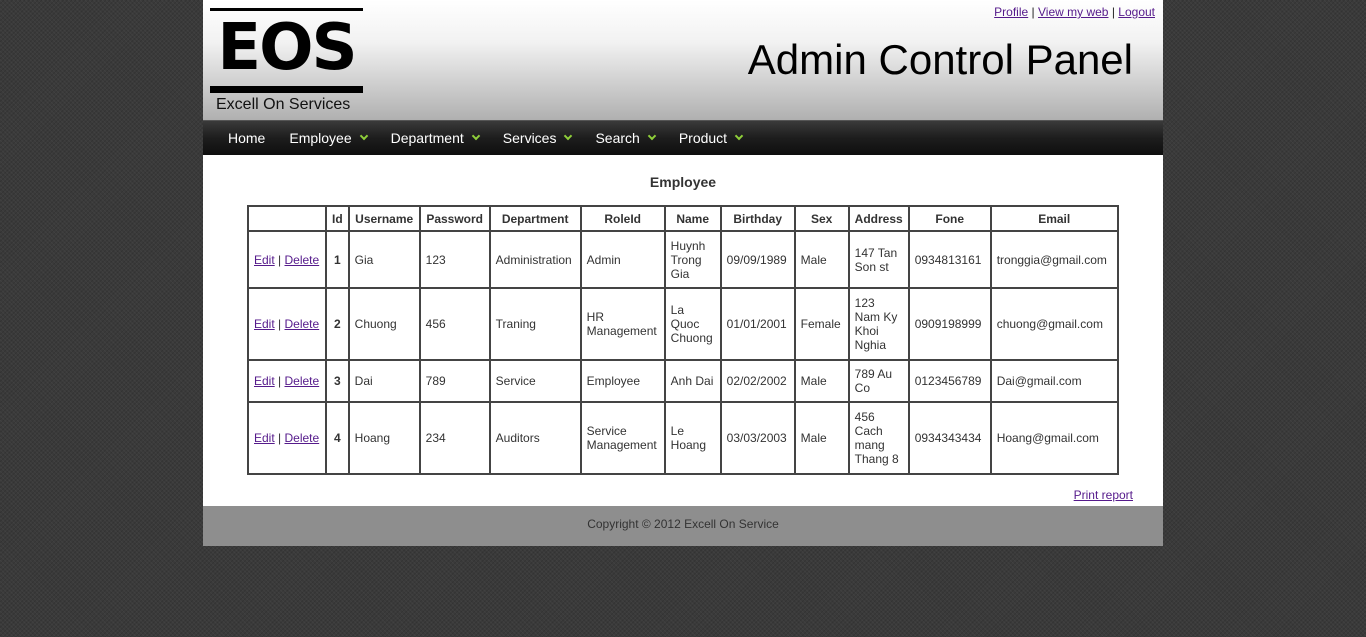 This screenshot has width=1366, height=637. What do you see at coordinates (286, 89) in the screenshot?
I see `logo-bottom-bar` at bounding box center [286, 89].